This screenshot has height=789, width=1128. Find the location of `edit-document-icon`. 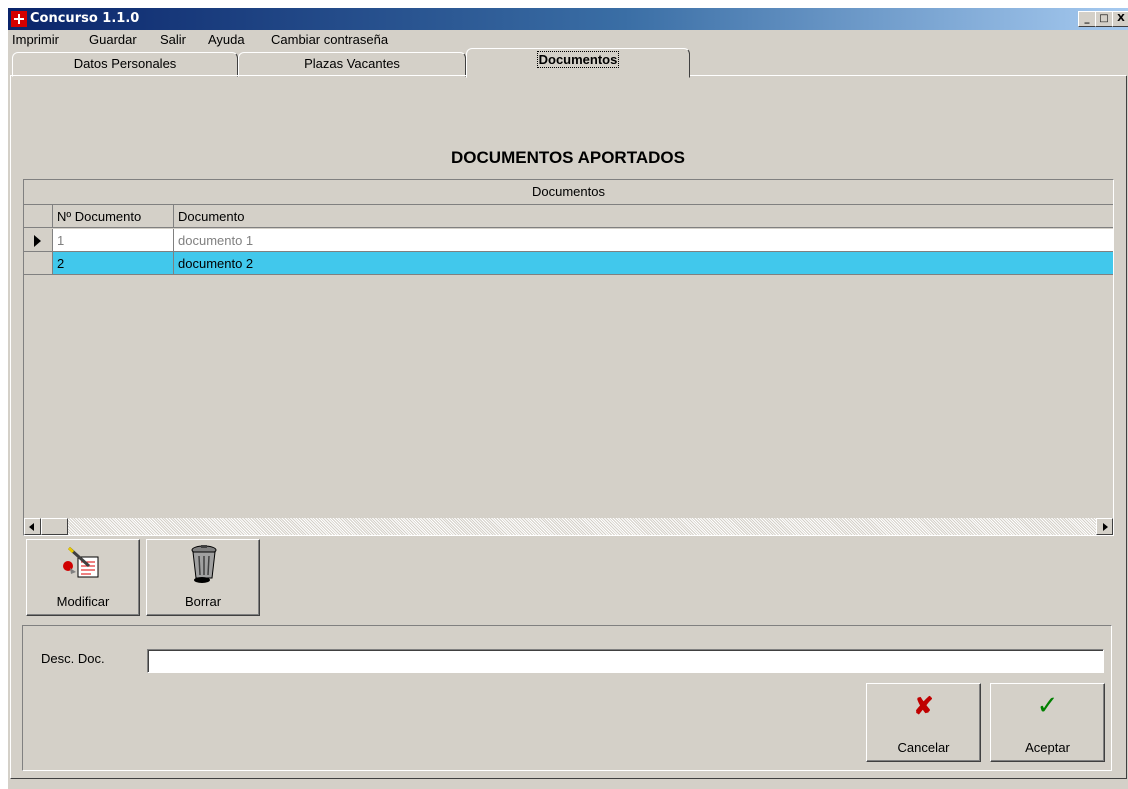

edit-document-icon is located at coordinates (81, 562).